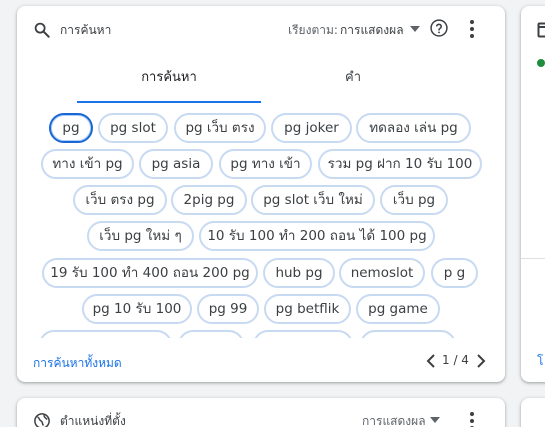 The width and height of the screenshot is (545, 427). What do you see at coordinates (140, 236) in the screenshot?
I see `query-chip: เว็บ pg ใหม่ ๆ` at bounding box center [140, 236].